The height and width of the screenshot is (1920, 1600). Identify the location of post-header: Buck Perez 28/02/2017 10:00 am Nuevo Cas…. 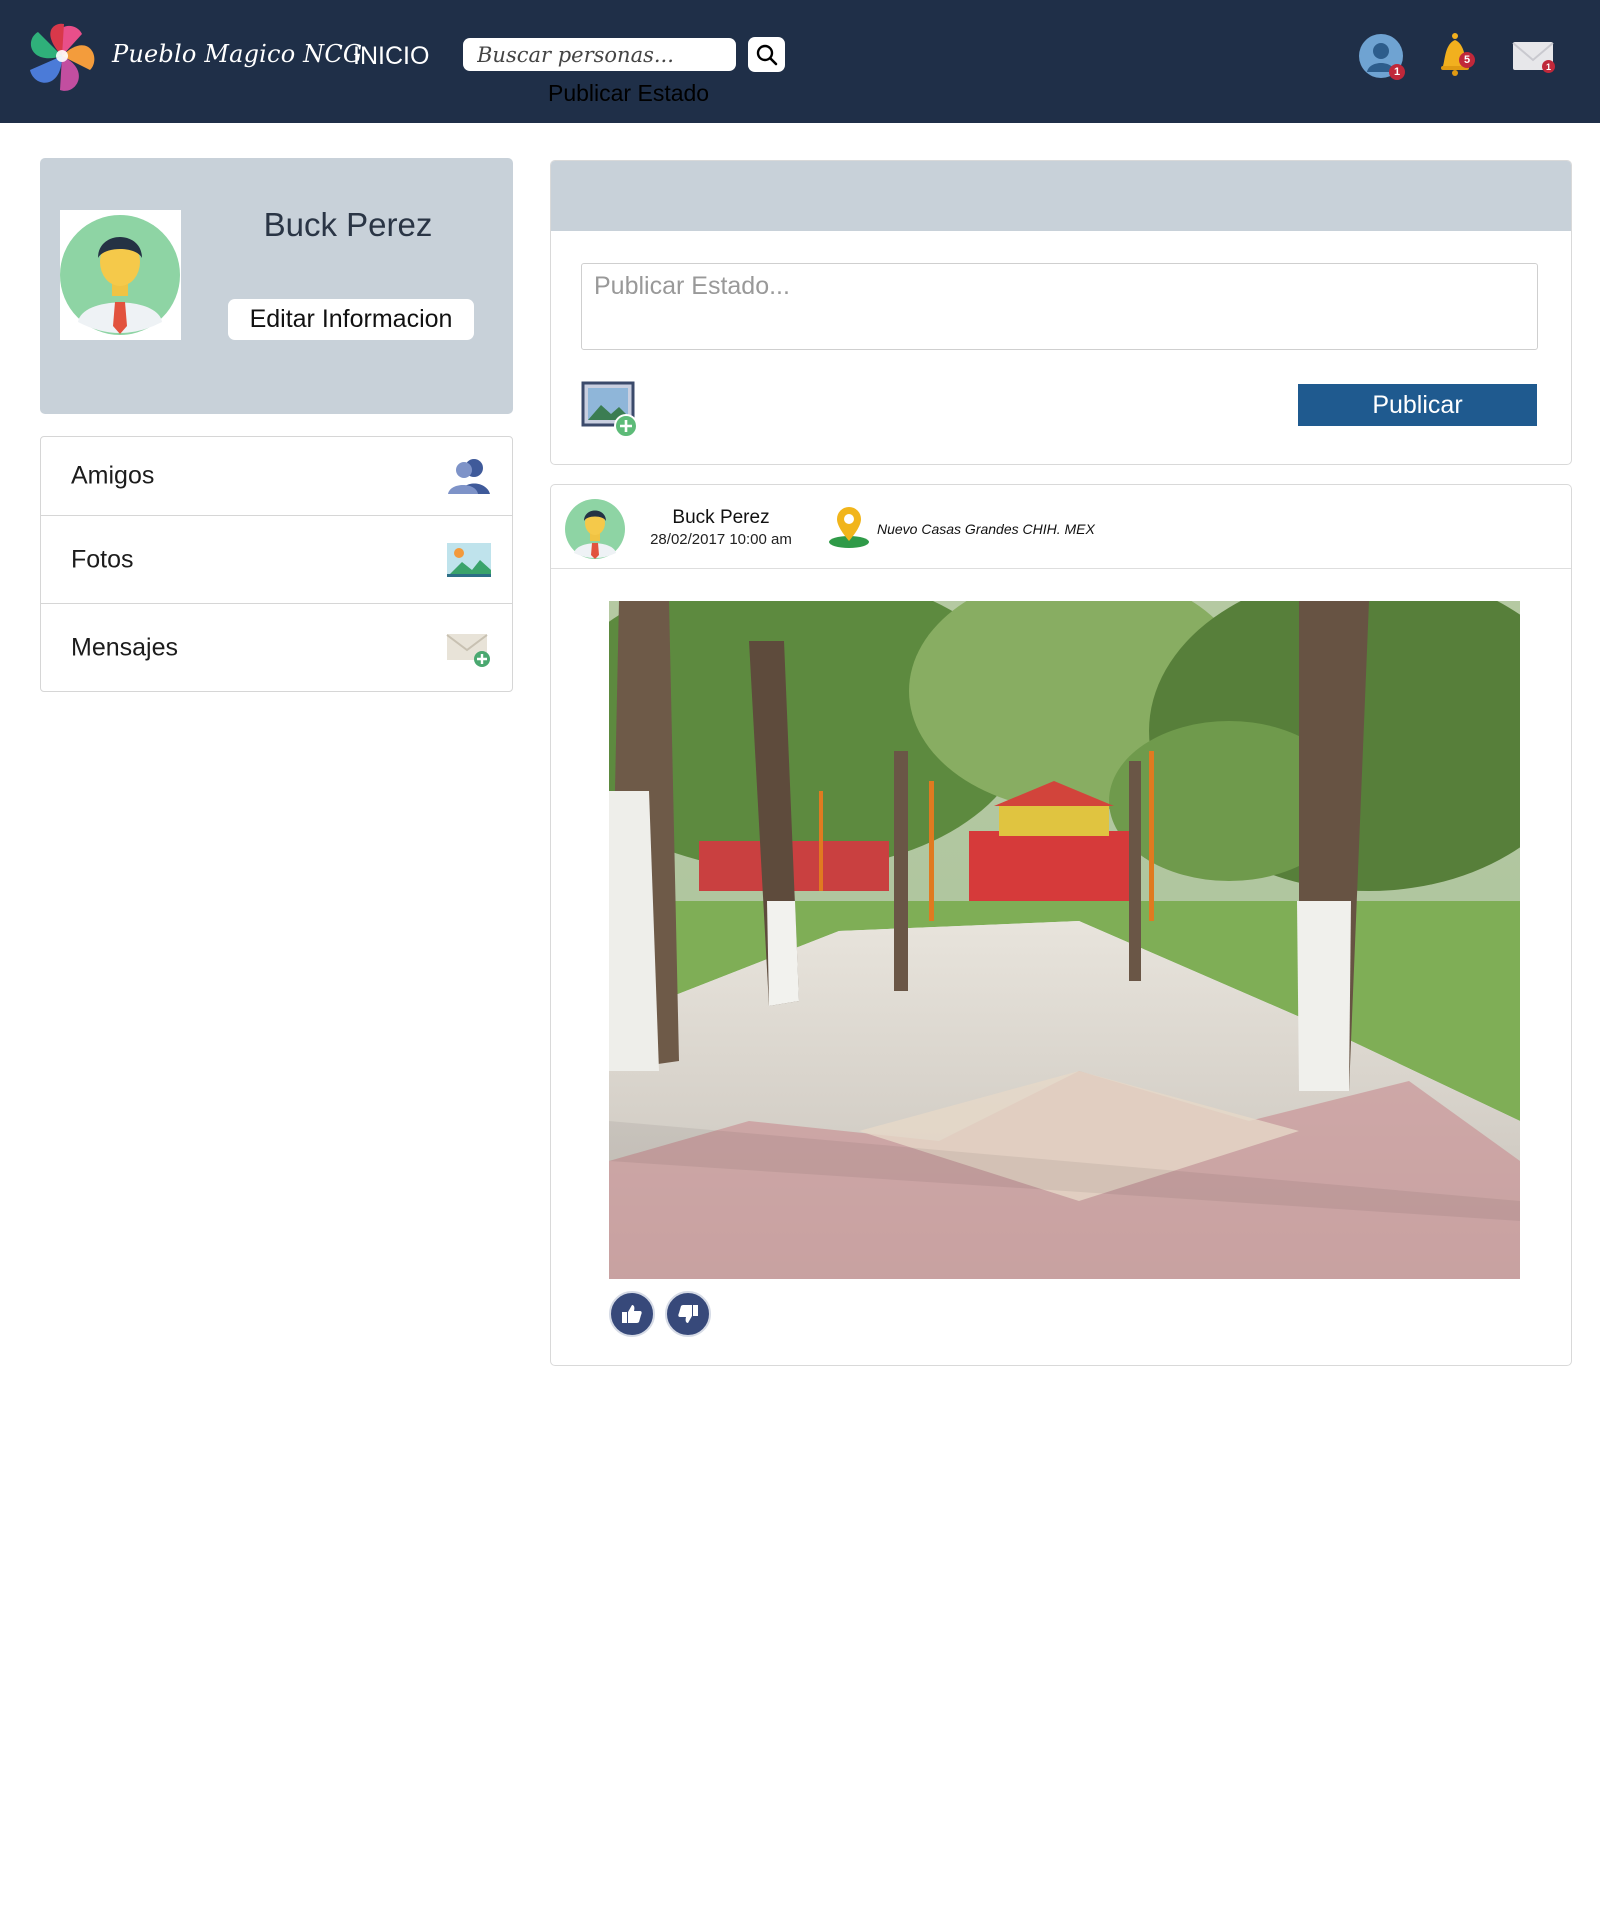
(1061, 527).